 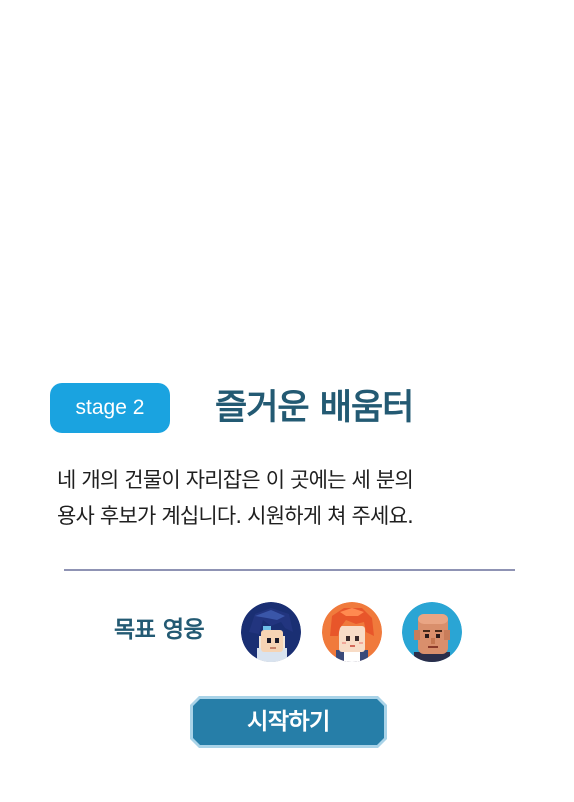 I want to click on start-button-label: 시작하기, so click(x=288, y=722).